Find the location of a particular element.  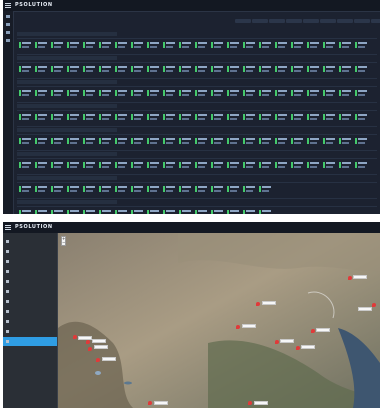

zoom-out-button: − is located at coordinates (63, 242).